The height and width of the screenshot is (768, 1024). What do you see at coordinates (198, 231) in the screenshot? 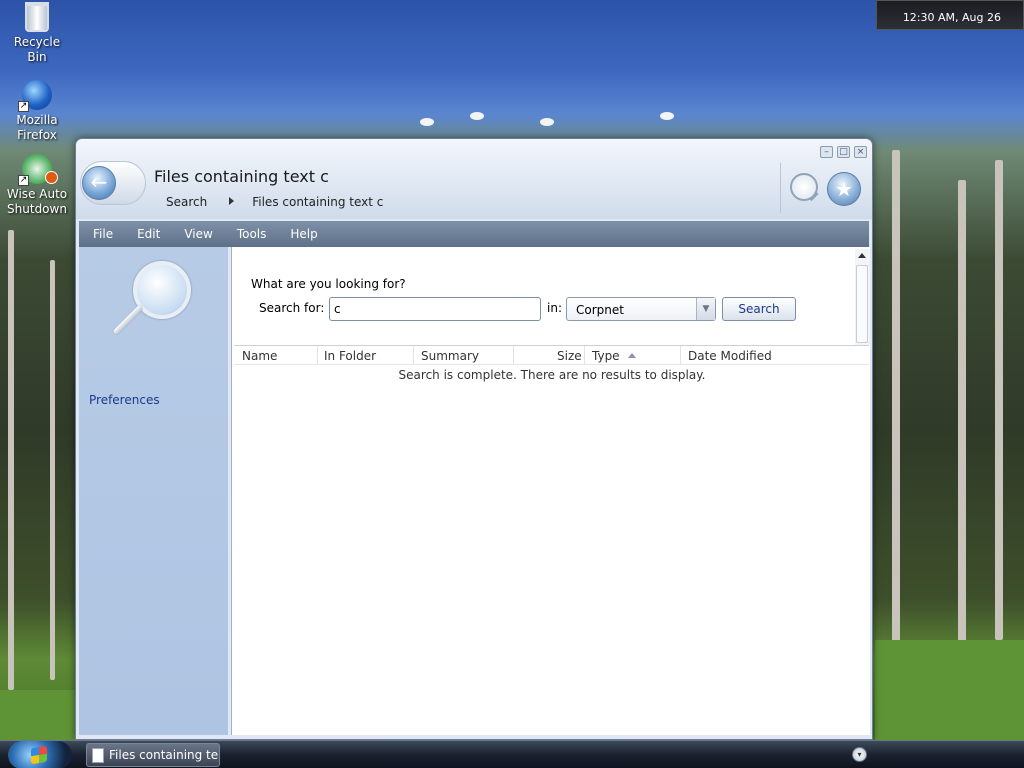
I see `menu-view: View` at bounding box center [198, 231].